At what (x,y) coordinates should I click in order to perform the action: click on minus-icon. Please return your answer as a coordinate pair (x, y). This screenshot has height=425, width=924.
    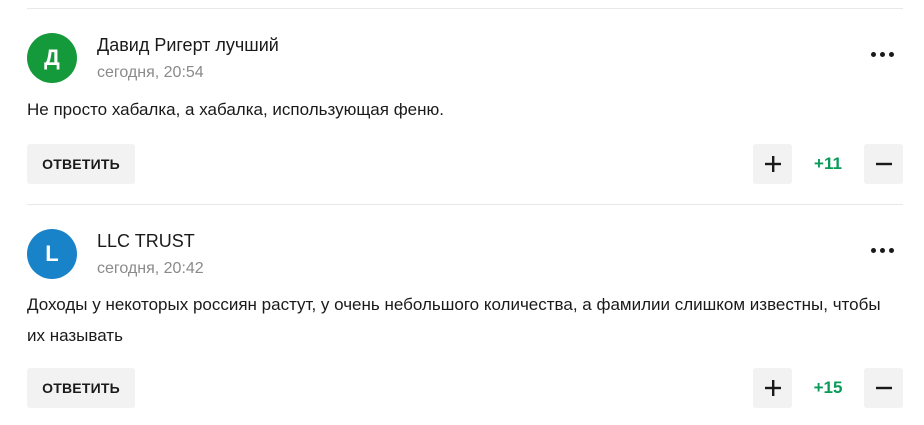
    Looking at the image, I should click on (883, 388).